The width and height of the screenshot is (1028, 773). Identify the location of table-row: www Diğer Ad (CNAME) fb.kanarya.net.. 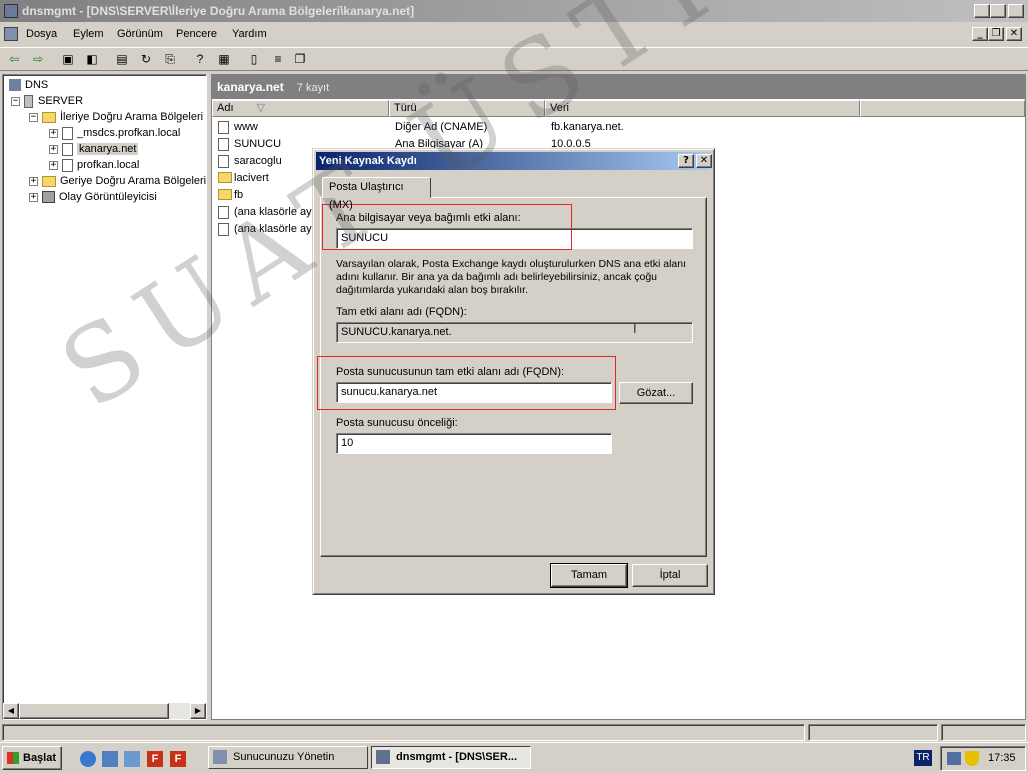
(618, 127).